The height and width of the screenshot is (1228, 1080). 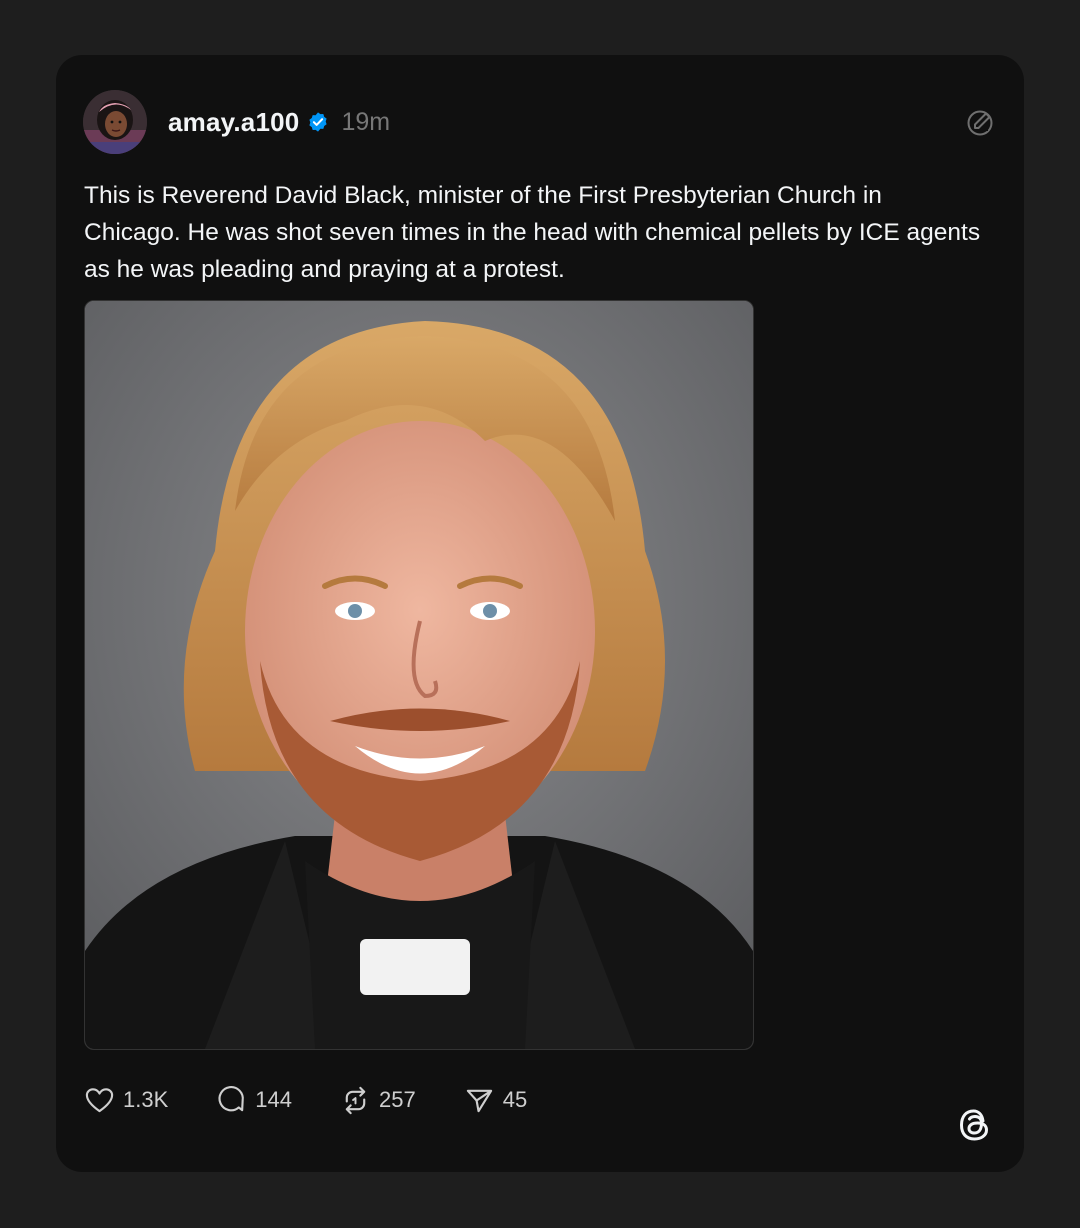 What do you see at coordinates (495, 1100) in the screenshot?
I see `share-button: 45` at bounding box center [495, 1100].